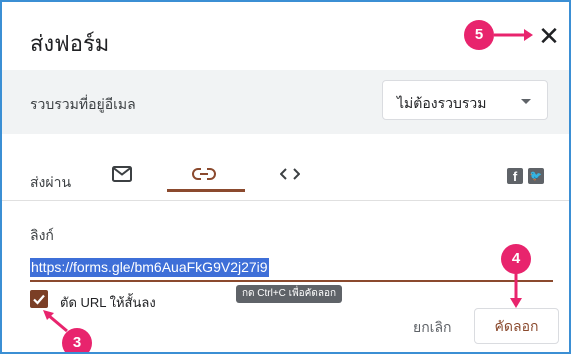  What do you see at coordinates (432, 328) in the screenshot?
I see `cancel-button: ยกเลิก` at bounding box center [432, 328].